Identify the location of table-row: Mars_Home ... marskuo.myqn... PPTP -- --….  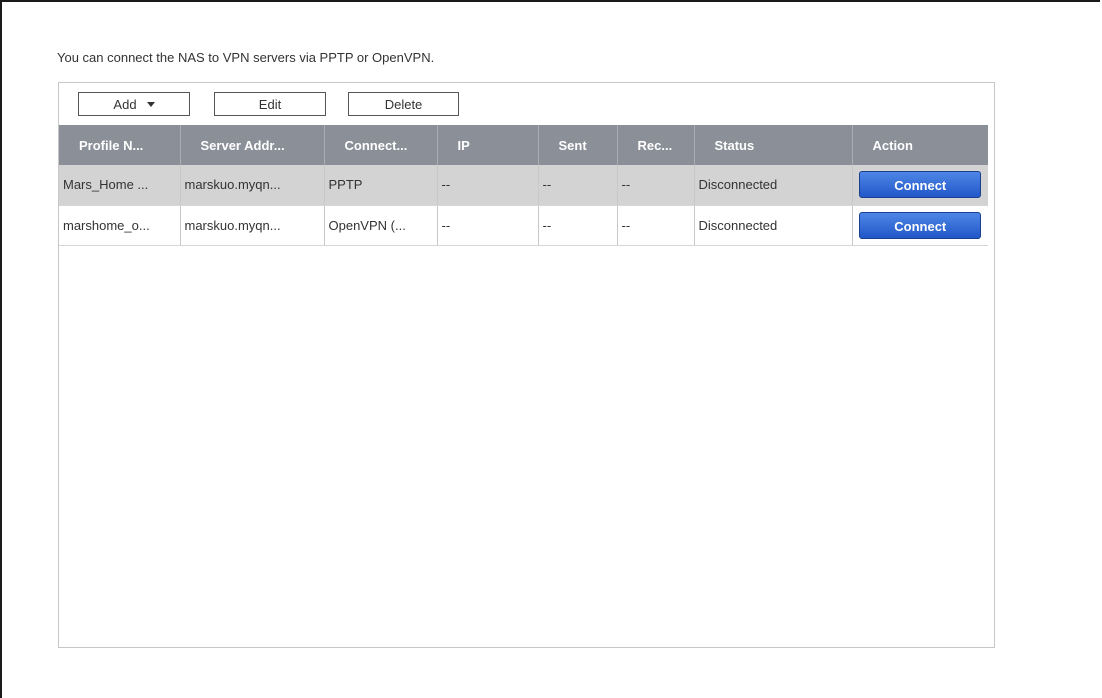
(523, 185).